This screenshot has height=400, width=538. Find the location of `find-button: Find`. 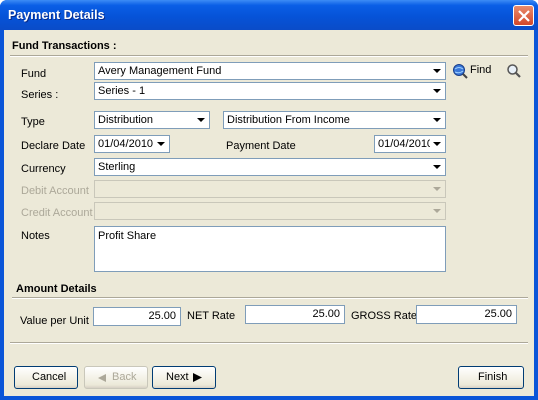

find-button: Find is located at coordinates (472, 71).